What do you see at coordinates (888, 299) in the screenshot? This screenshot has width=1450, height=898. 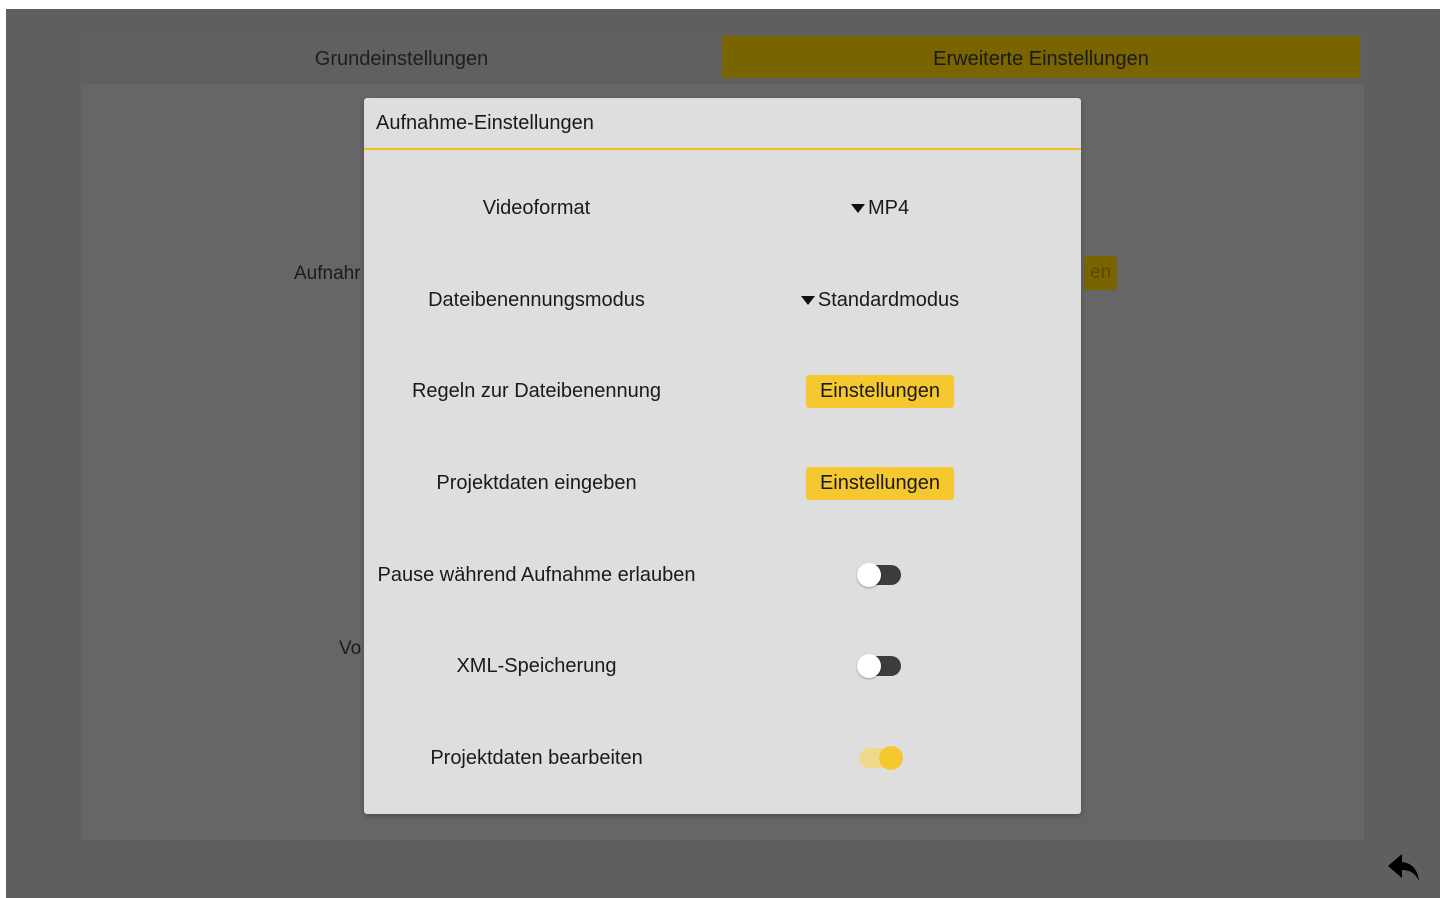 I see `file-naming-mode-value: Standardmodus` at bounding box center [888, 299].